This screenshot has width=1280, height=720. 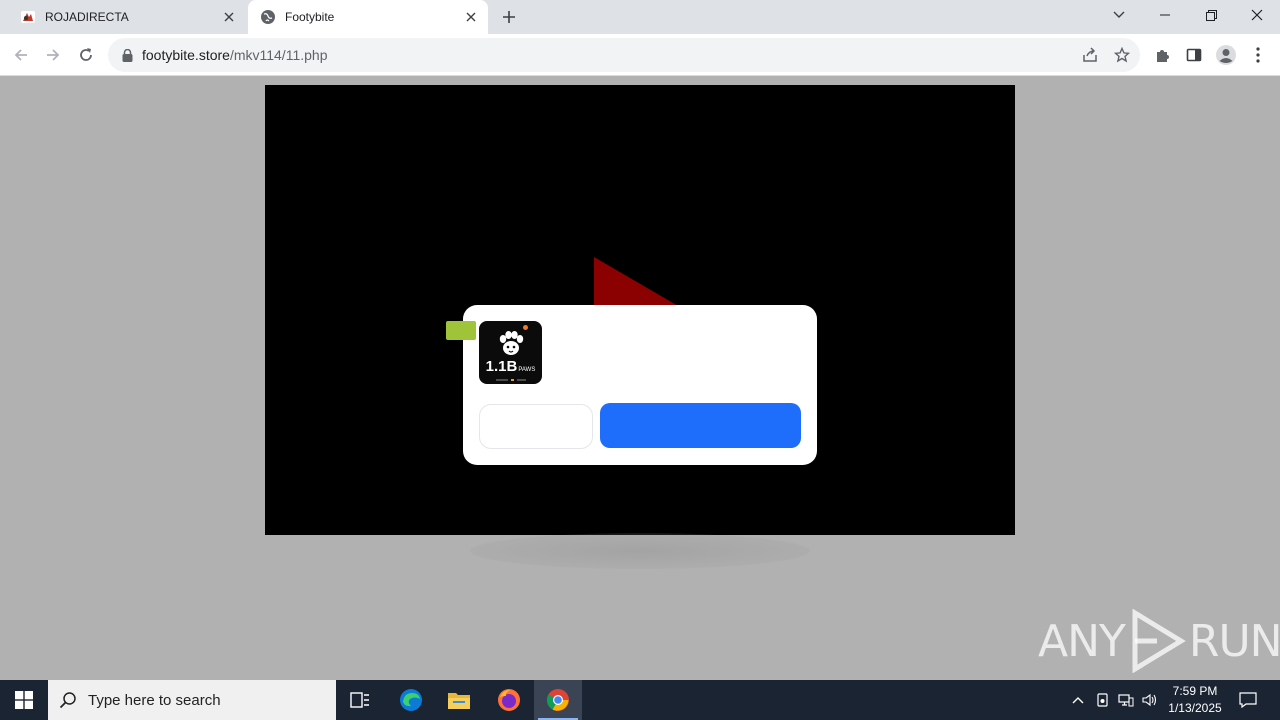 What do you see at coordinates (154, 700) in the screenshot?
I see `search-placeholder: Type here to search` at bounding box center [154, 700].